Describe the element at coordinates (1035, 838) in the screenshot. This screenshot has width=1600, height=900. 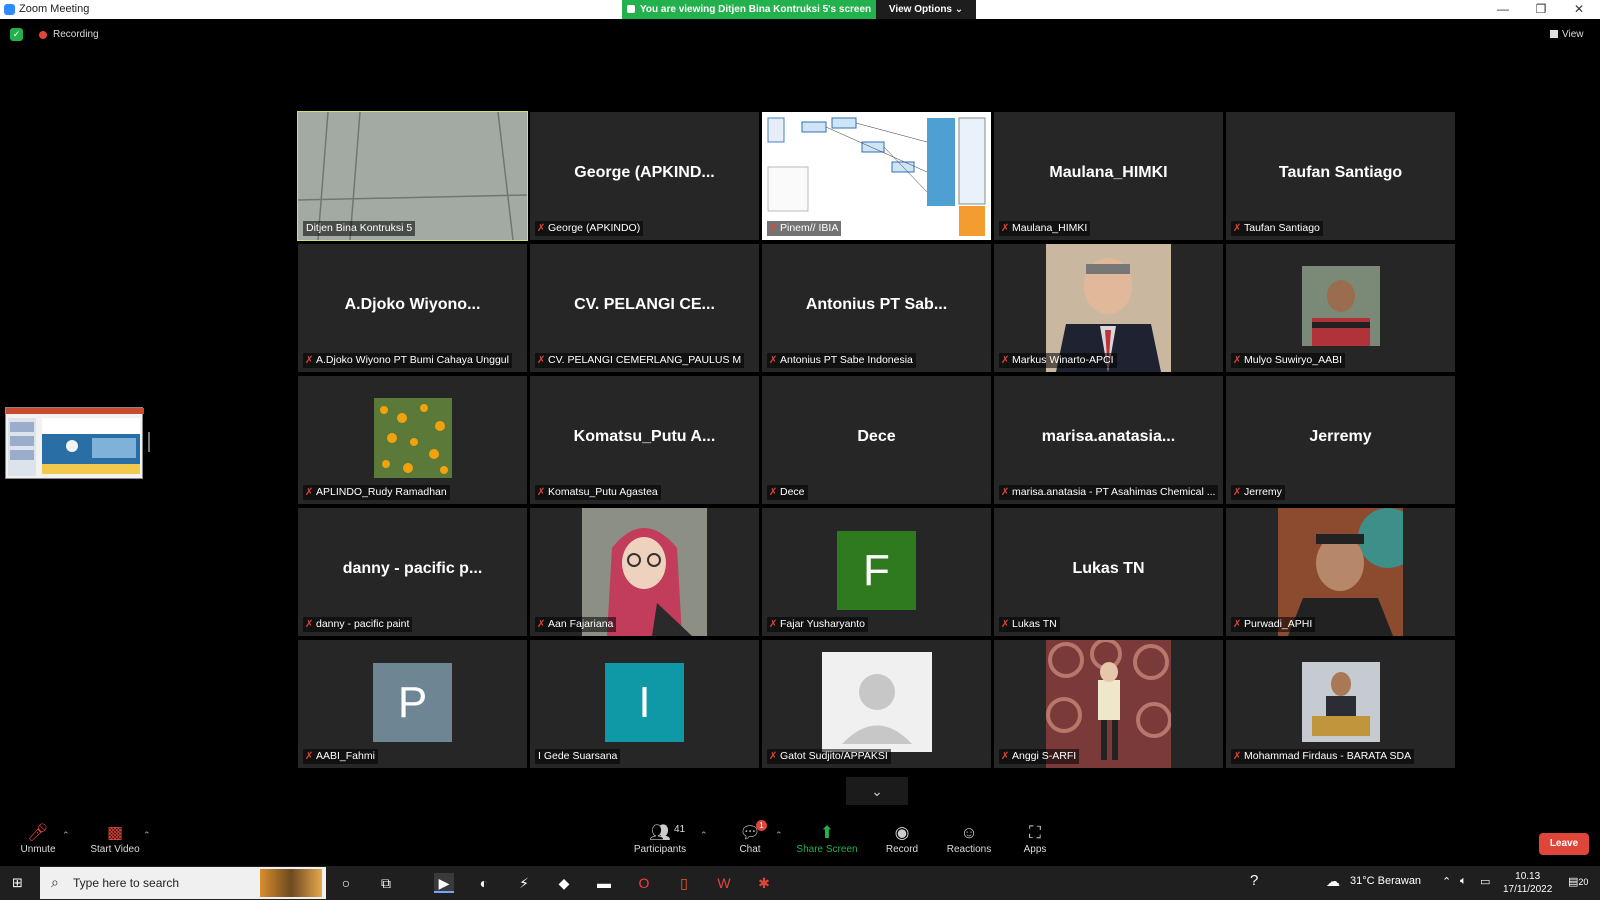
I see `apps-button: ⛶ Apps` at that location.